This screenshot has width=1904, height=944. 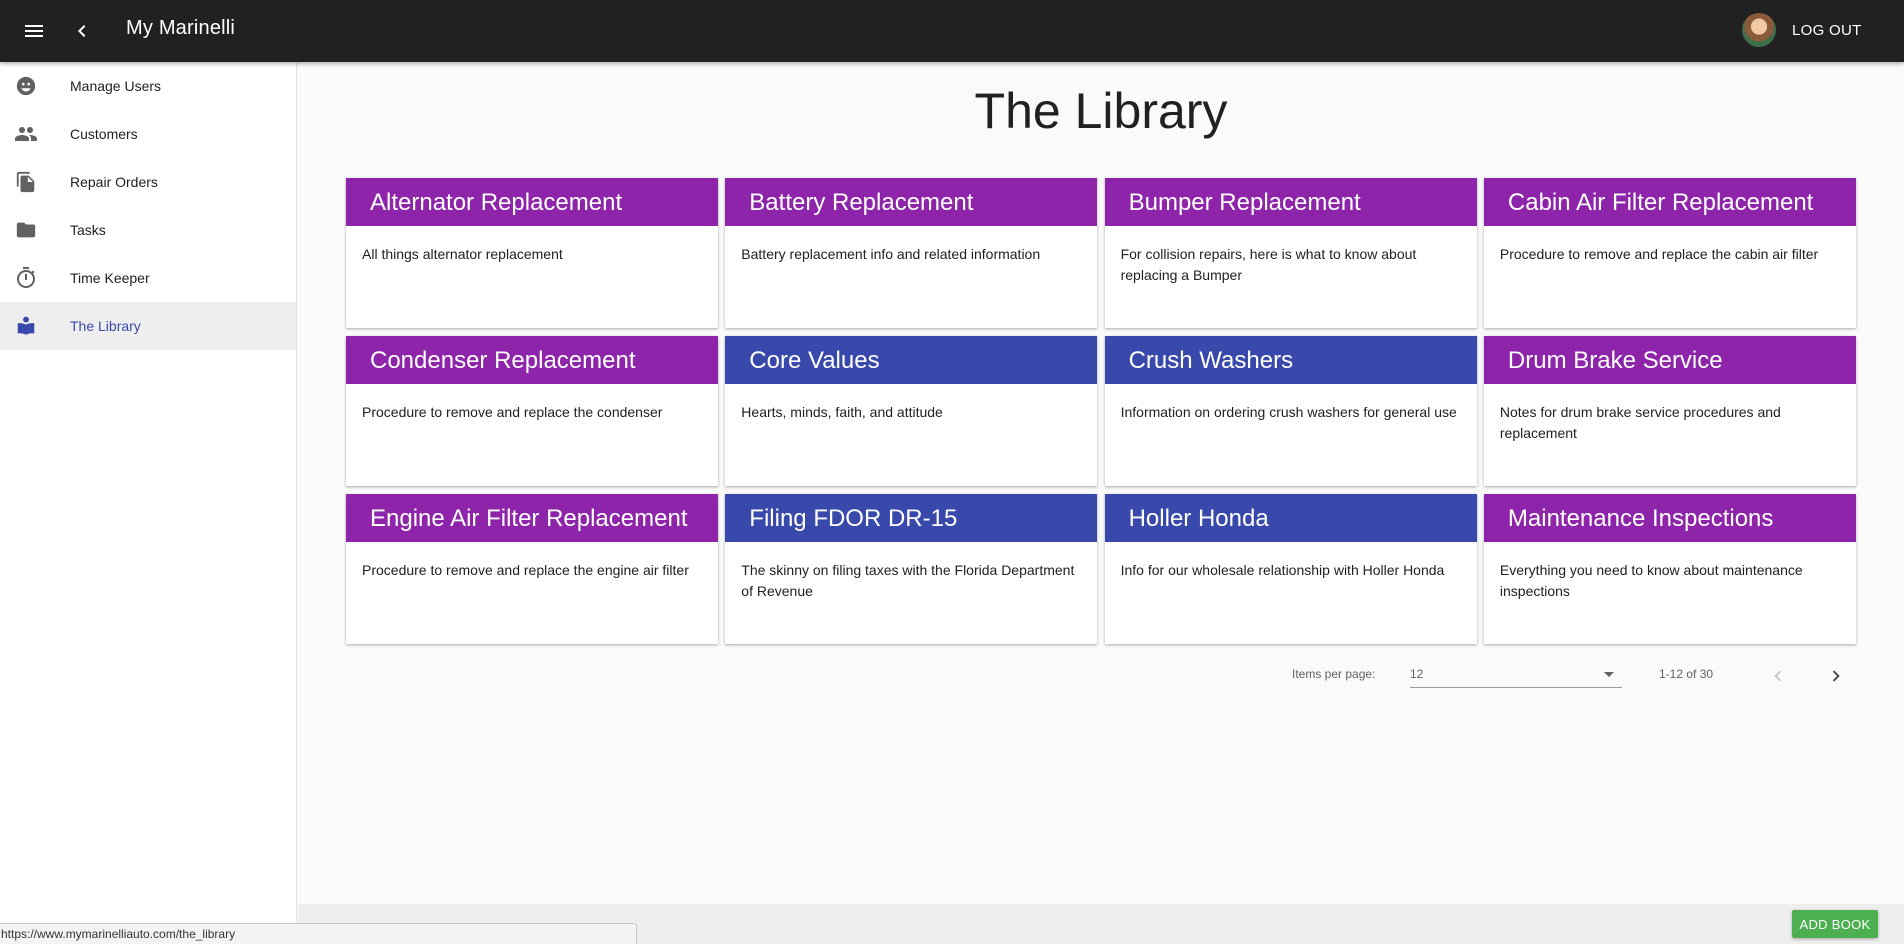 I want to click on logout-button: LOG OUT, so click(x=1827, y=30).